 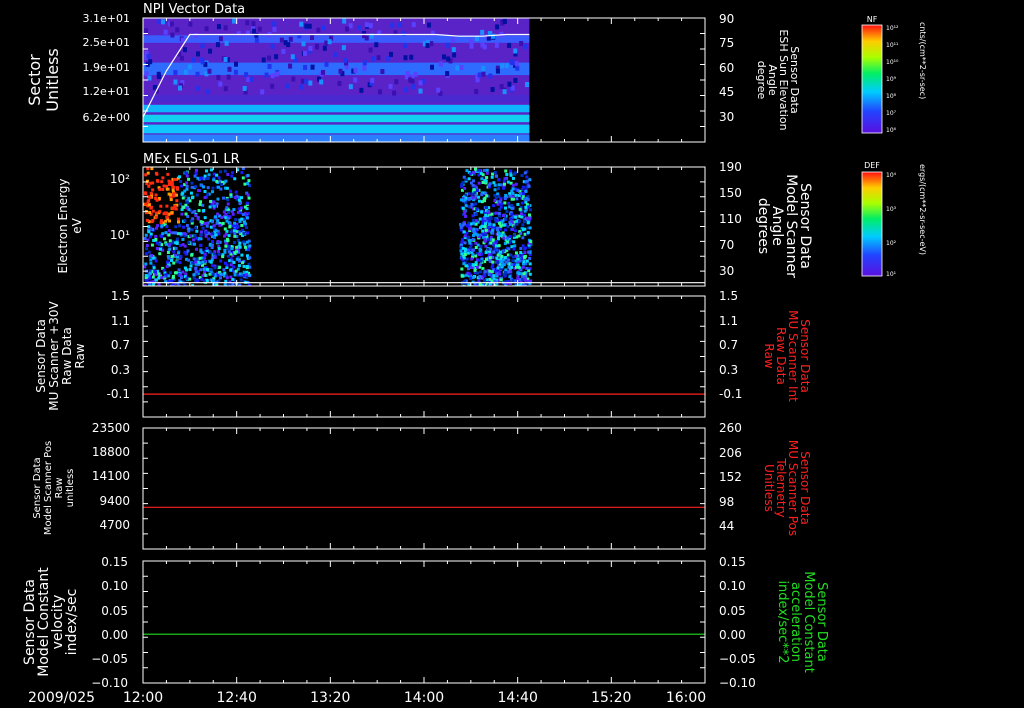 What do you see at coordinates (237, 698) in the screenshot?
I see `x-tick-label: 12:40` at bounding box center [237, 698].